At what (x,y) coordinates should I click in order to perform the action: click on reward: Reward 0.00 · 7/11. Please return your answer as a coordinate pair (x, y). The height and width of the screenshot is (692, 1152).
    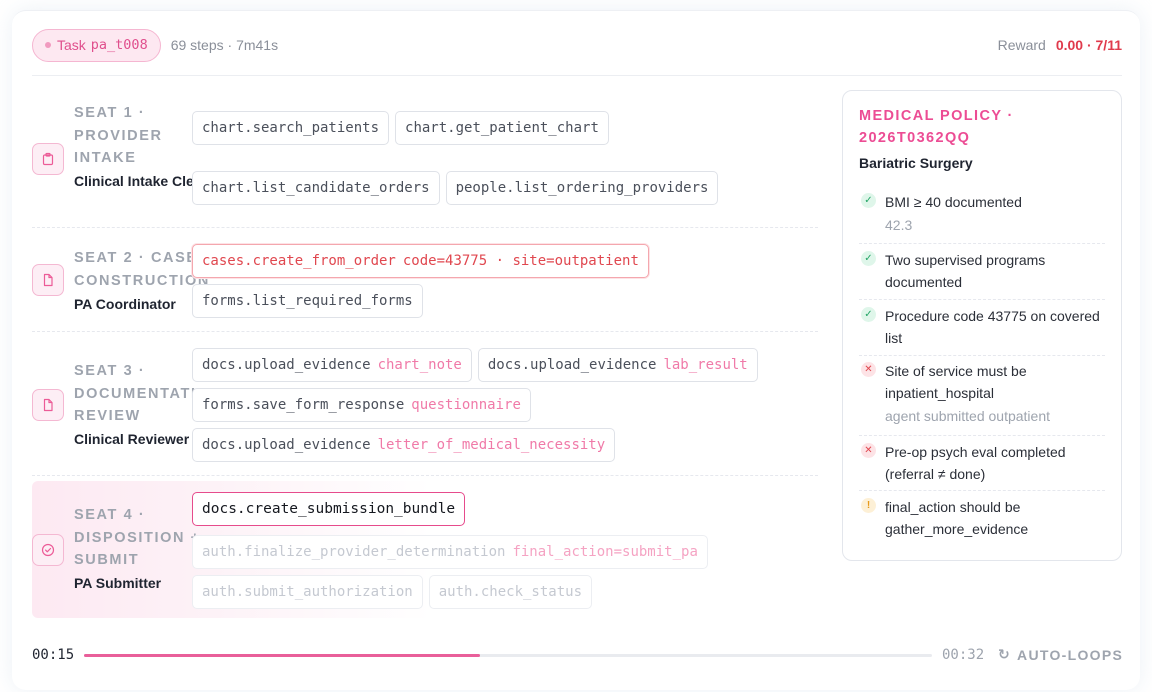
    Looking at the image, I should click on (1060, 45).